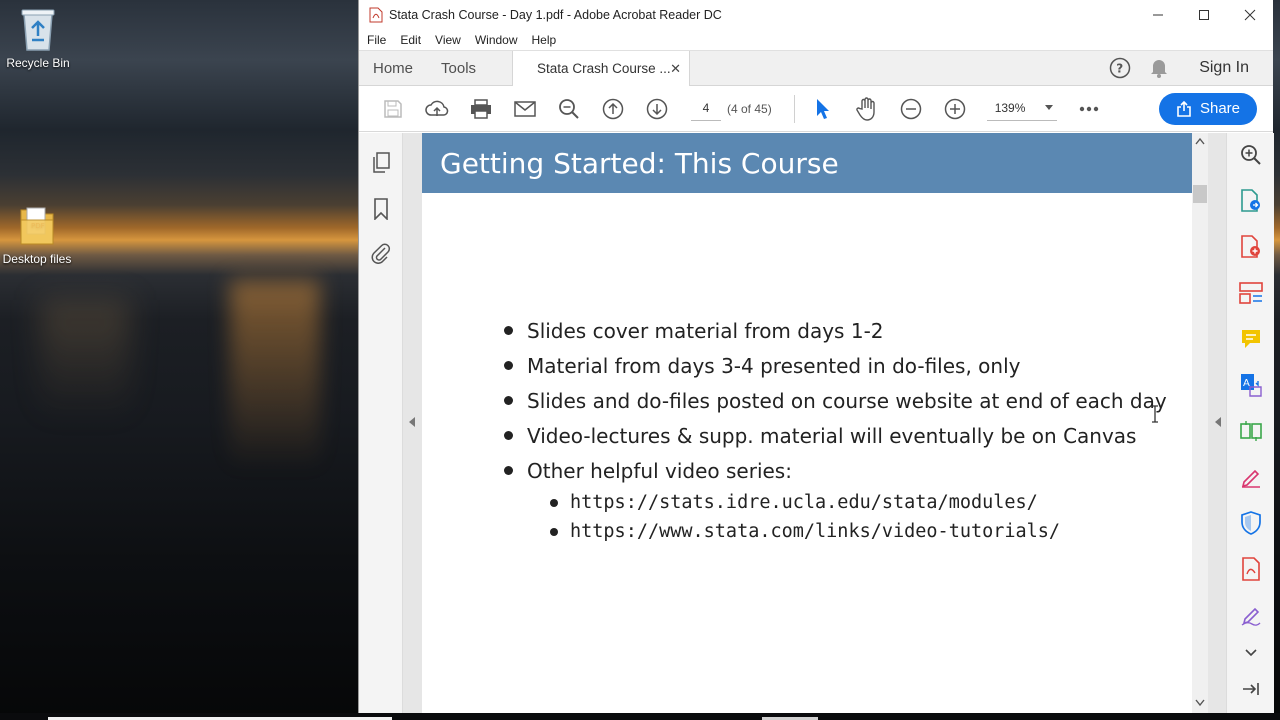 The height and width of the screenshot is (720, 1280). I want to click on maximize-button, so click(1204, 15).